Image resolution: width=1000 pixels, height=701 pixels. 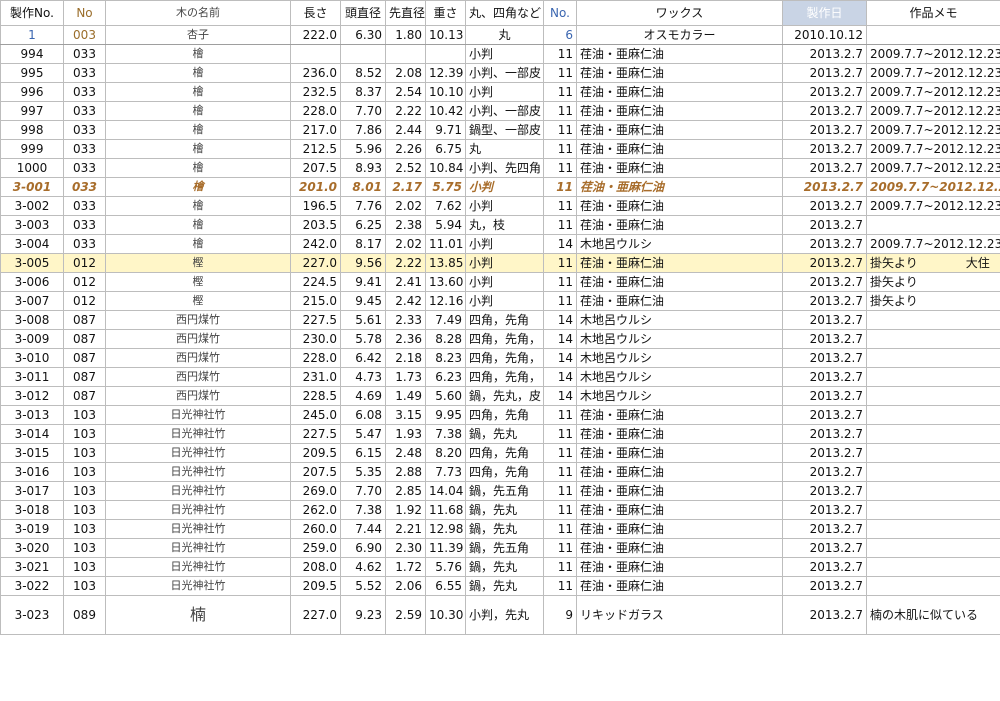 I want to click on cell-head-diameter, so click(x=363, y=54).